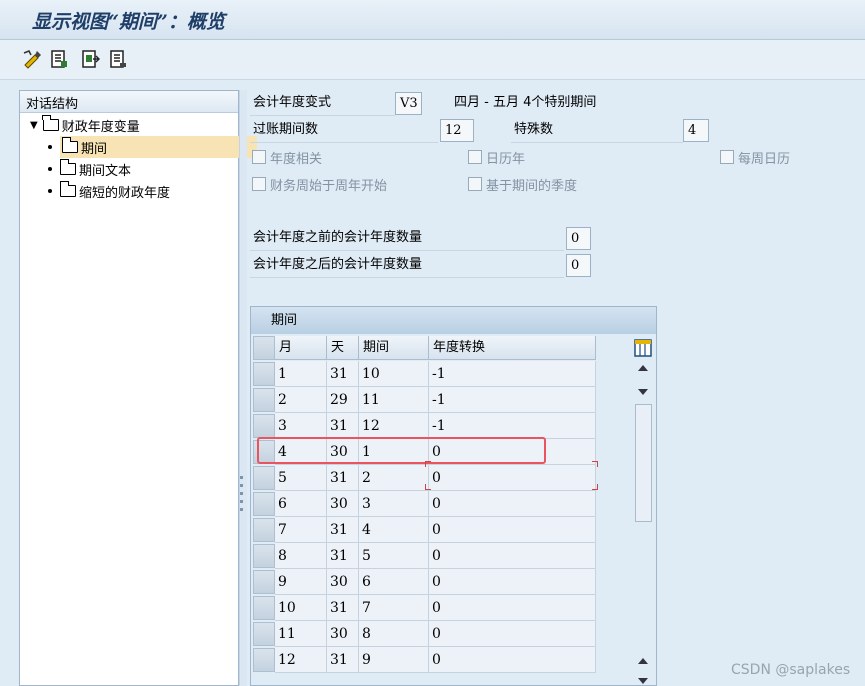 This screenshot has height=686, width=865. Describe the element at coordinates (522, 184) in the screenshot. I see `period-quarter-checkbox: 基于期间的季度` at that location.